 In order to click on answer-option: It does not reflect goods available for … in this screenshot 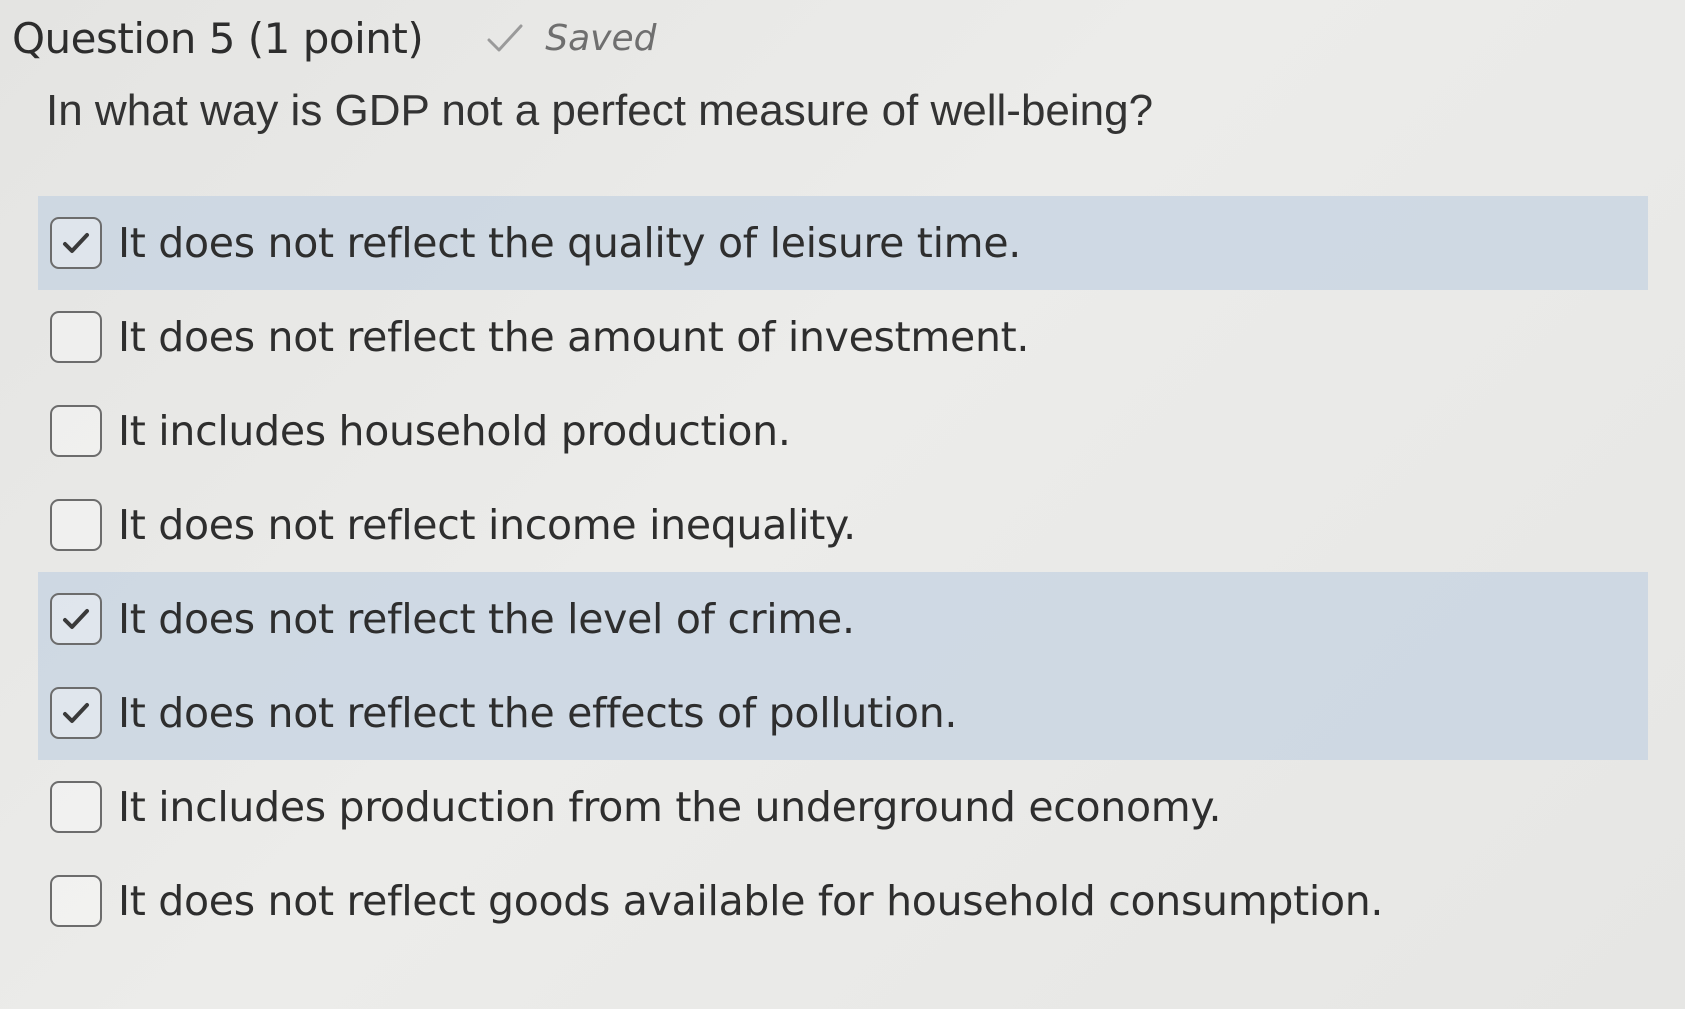, I will do `click(842, 901)`.